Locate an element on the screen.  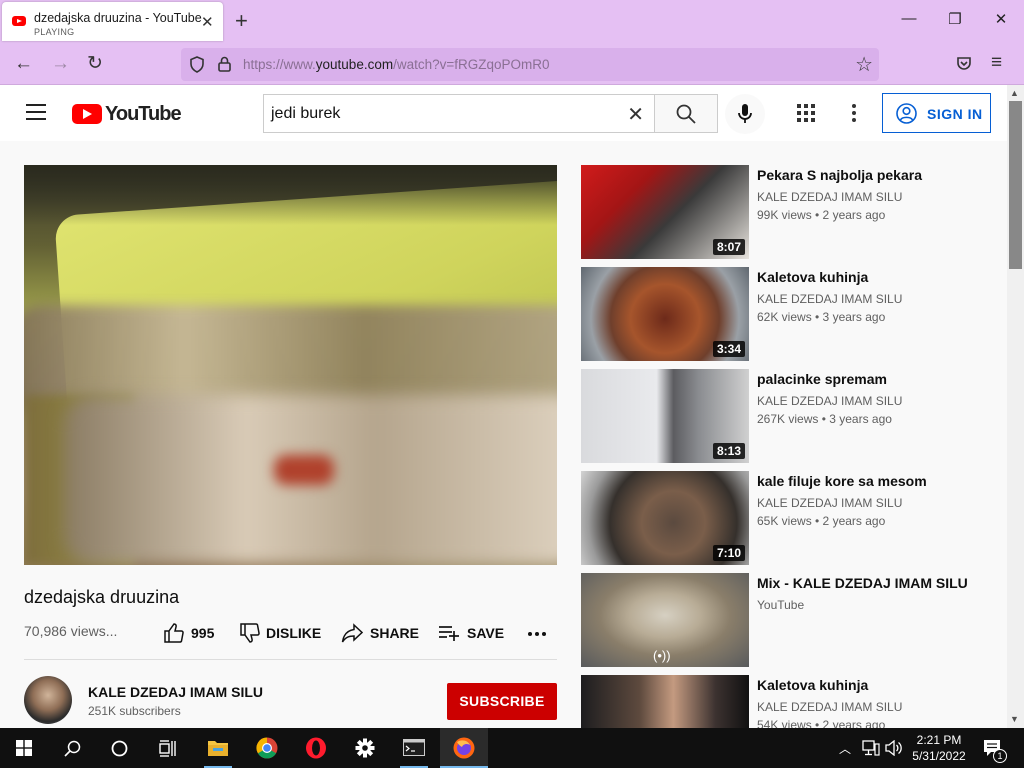
show-hidden-icons-chevron-icon: ︿ is located at coordinates (845, 748).